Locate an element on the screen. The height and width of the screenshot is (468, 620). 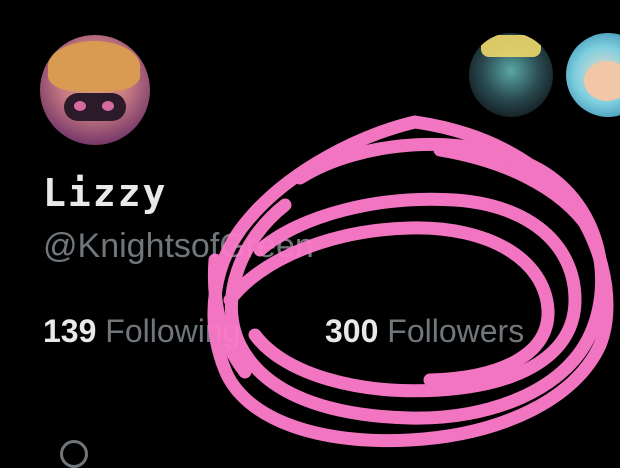
avatar-face-shape is located at coordinates (602, 81).